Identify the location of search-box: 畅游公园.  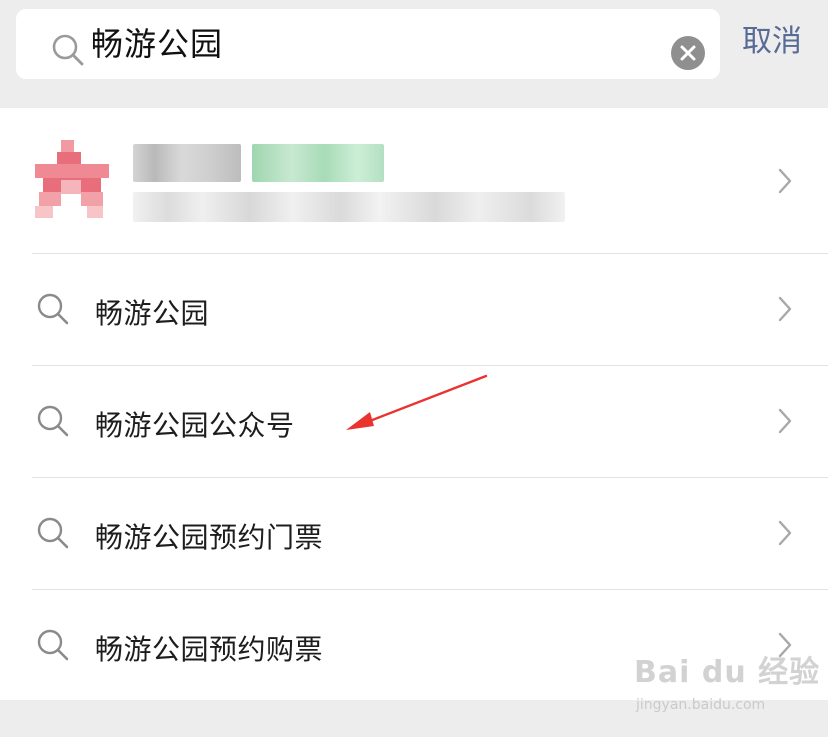
(368, 44).